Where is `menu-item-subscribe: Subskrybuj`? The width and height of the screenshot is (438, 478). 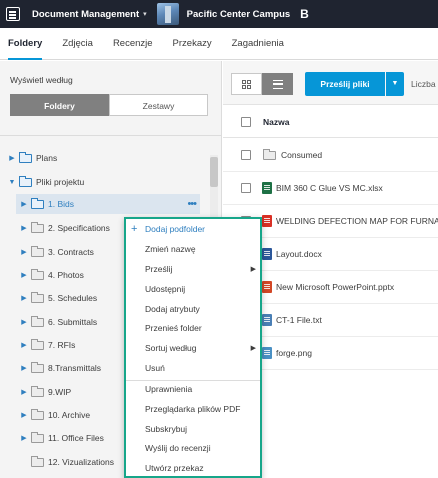
menu-item-subscribe: Subskrybuj is located at coordinates (193, 429).